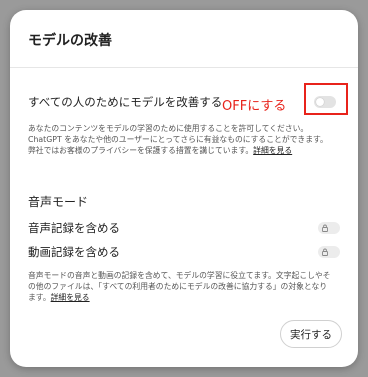  Describe the element at coordinates (74, 252) in the screenshot. I see `include-video-label: 動画記録を含める` at that location.